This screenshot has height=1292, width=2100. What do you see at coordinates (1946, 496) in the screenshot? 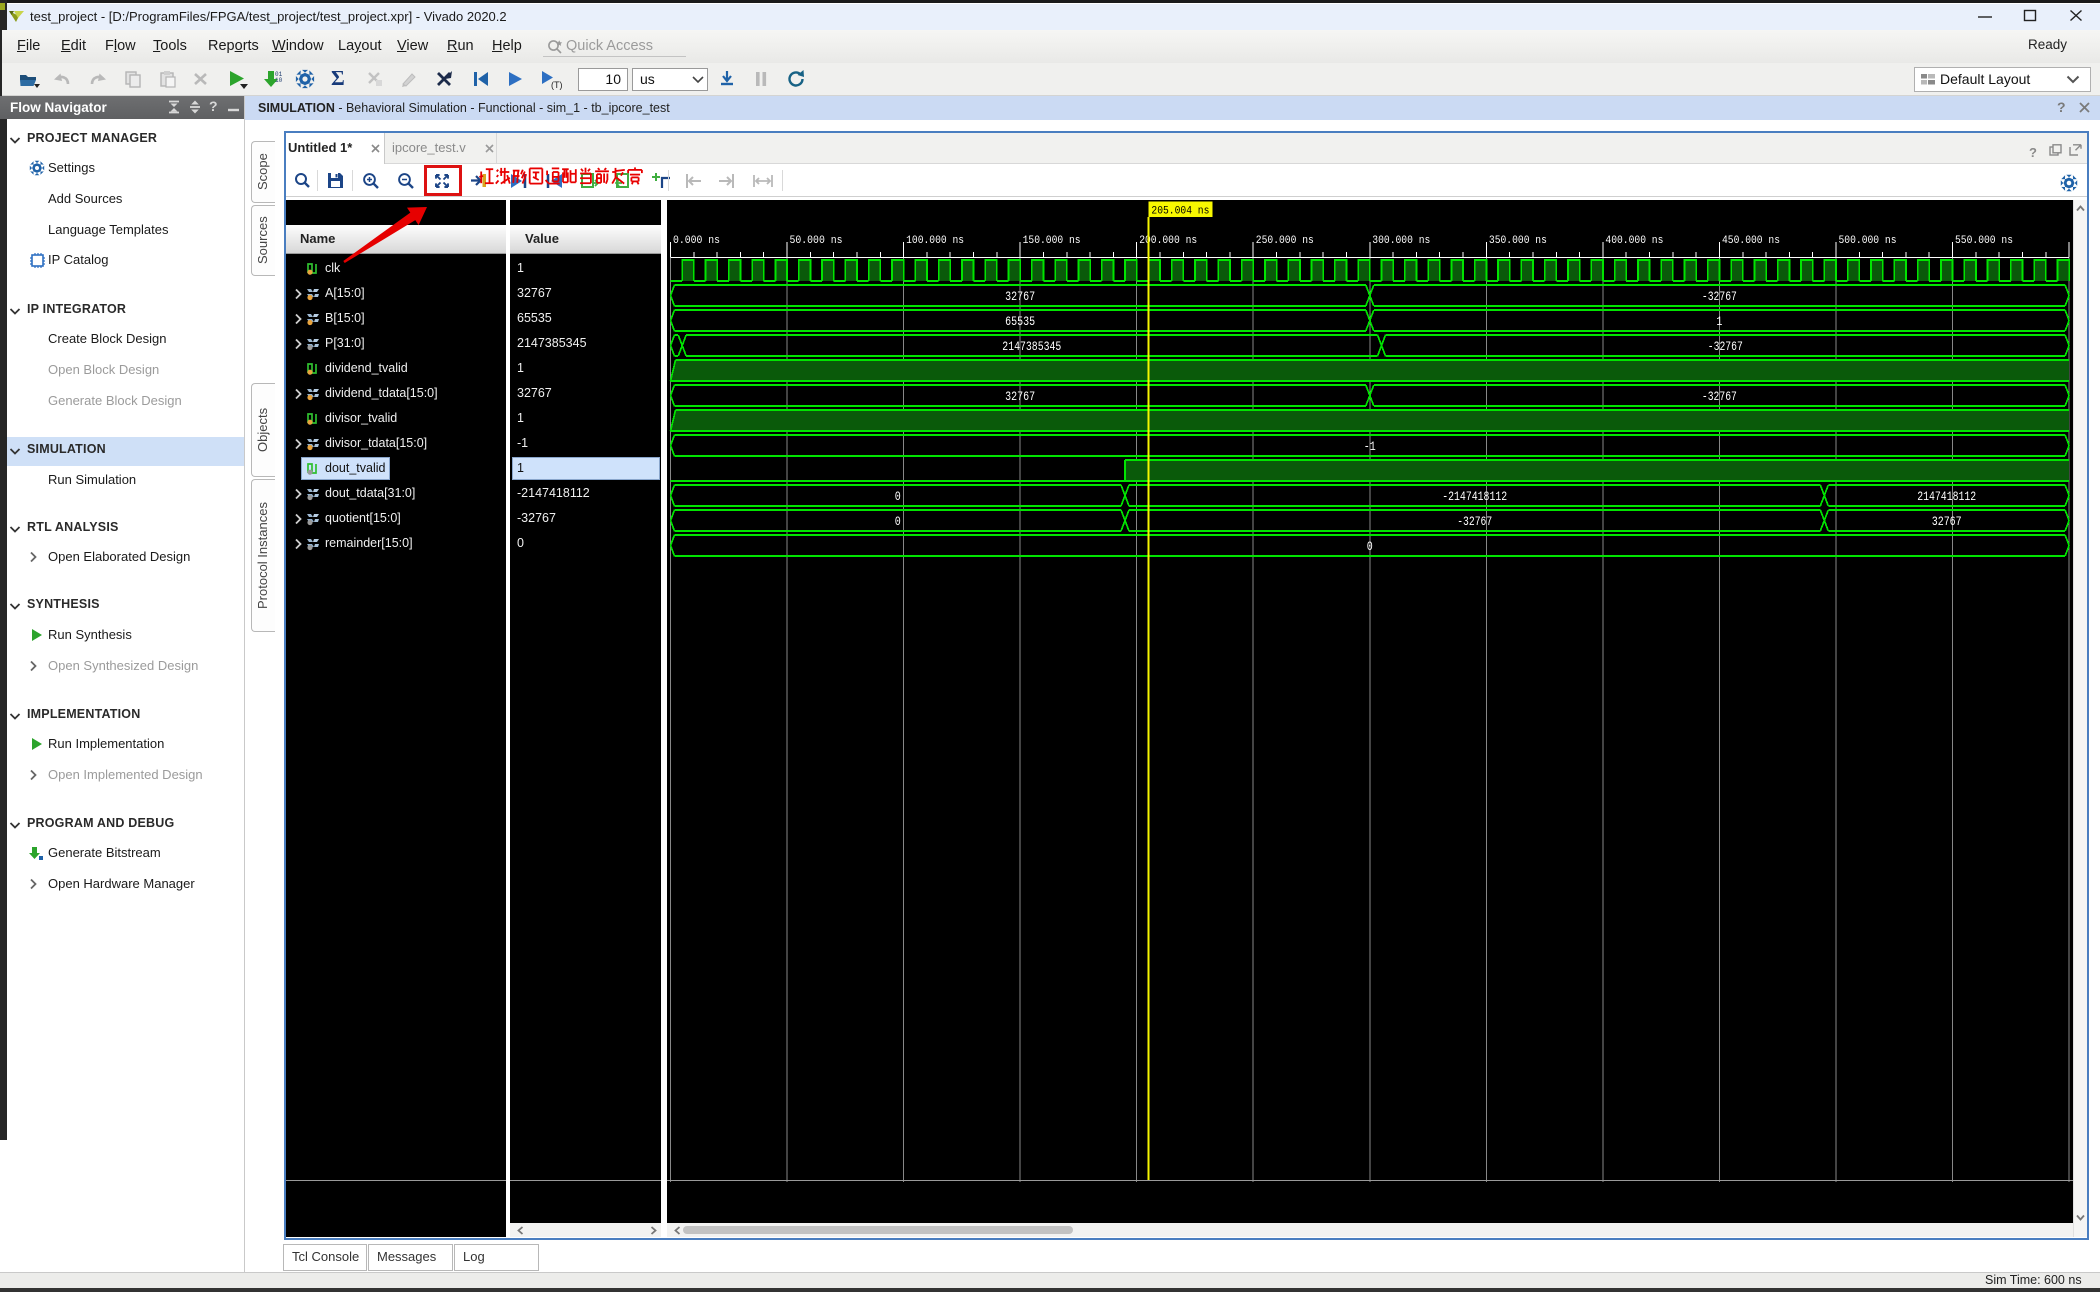
I see `svg-text: 2147418112` at bounding box center [1946, 496].